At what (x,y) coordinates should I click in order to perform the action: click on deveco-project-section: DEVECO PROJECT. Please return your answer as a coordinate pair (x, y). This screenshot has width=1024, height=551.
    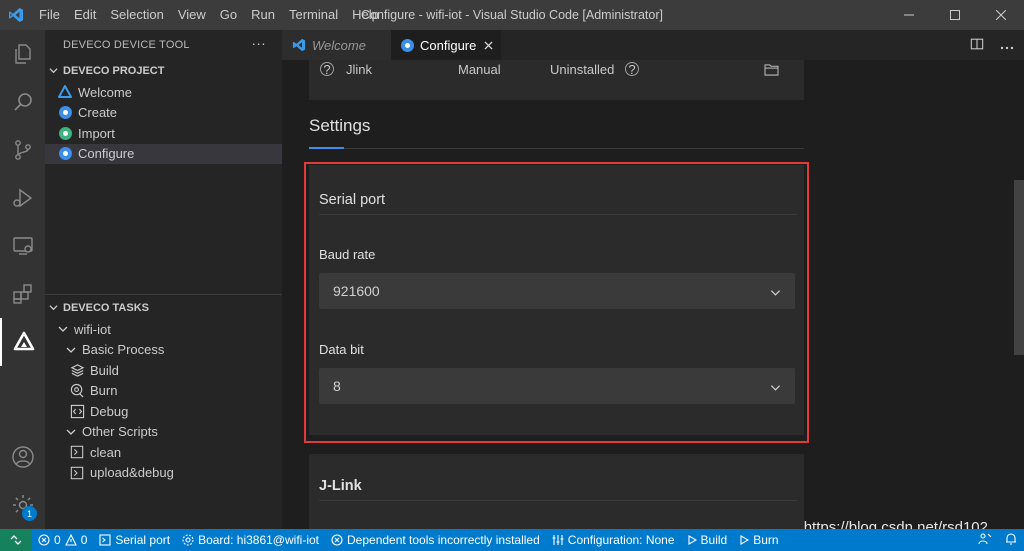
    Looking at the image, I should click on (163, 71).